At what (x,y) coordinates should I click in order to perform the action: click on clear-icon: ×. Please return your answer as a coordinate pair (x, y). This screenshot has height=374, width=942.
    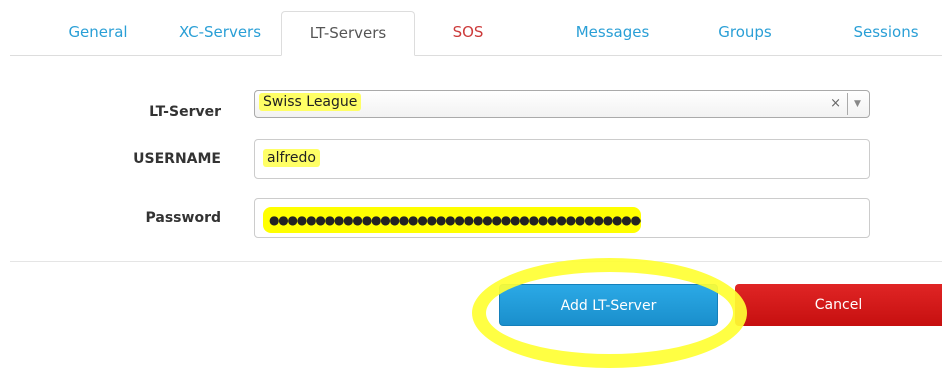
    Looking at the image, I should click on (835, 103).